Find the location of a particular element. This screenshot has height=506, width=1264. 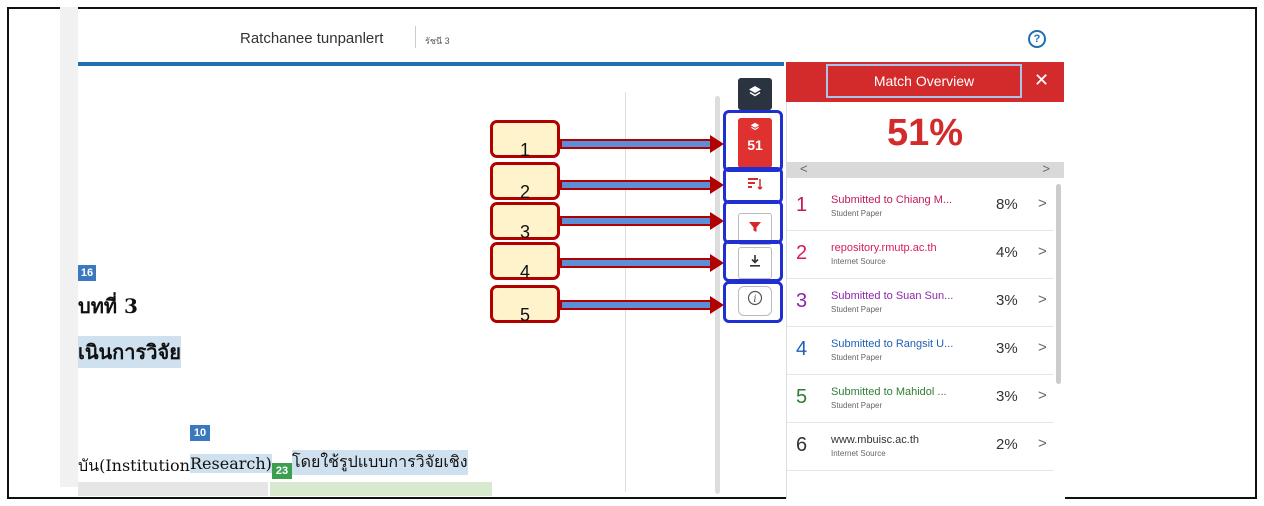

panel-scrollbar is located at coordinates (1058, 284).